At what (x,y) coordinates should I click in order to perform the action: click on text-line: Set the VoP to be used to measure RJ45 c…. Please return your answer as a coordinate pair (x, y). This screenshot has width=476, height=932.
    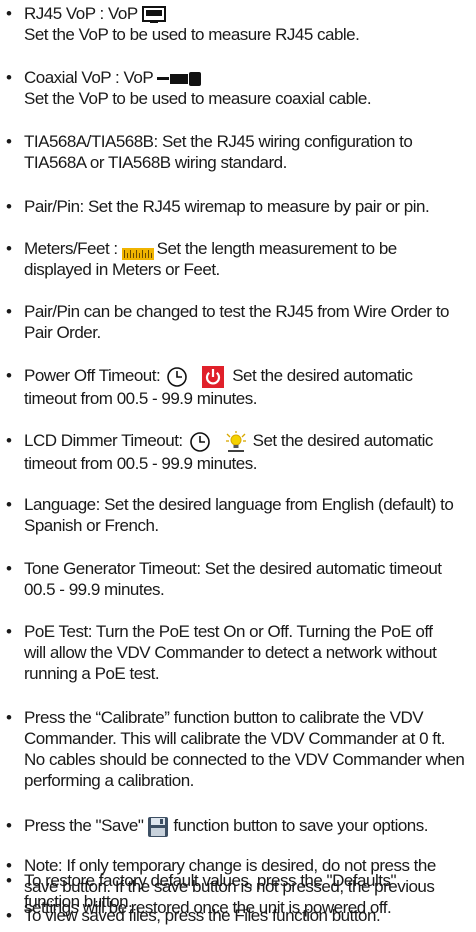
    Looking at the image, I should click on (247, 34).